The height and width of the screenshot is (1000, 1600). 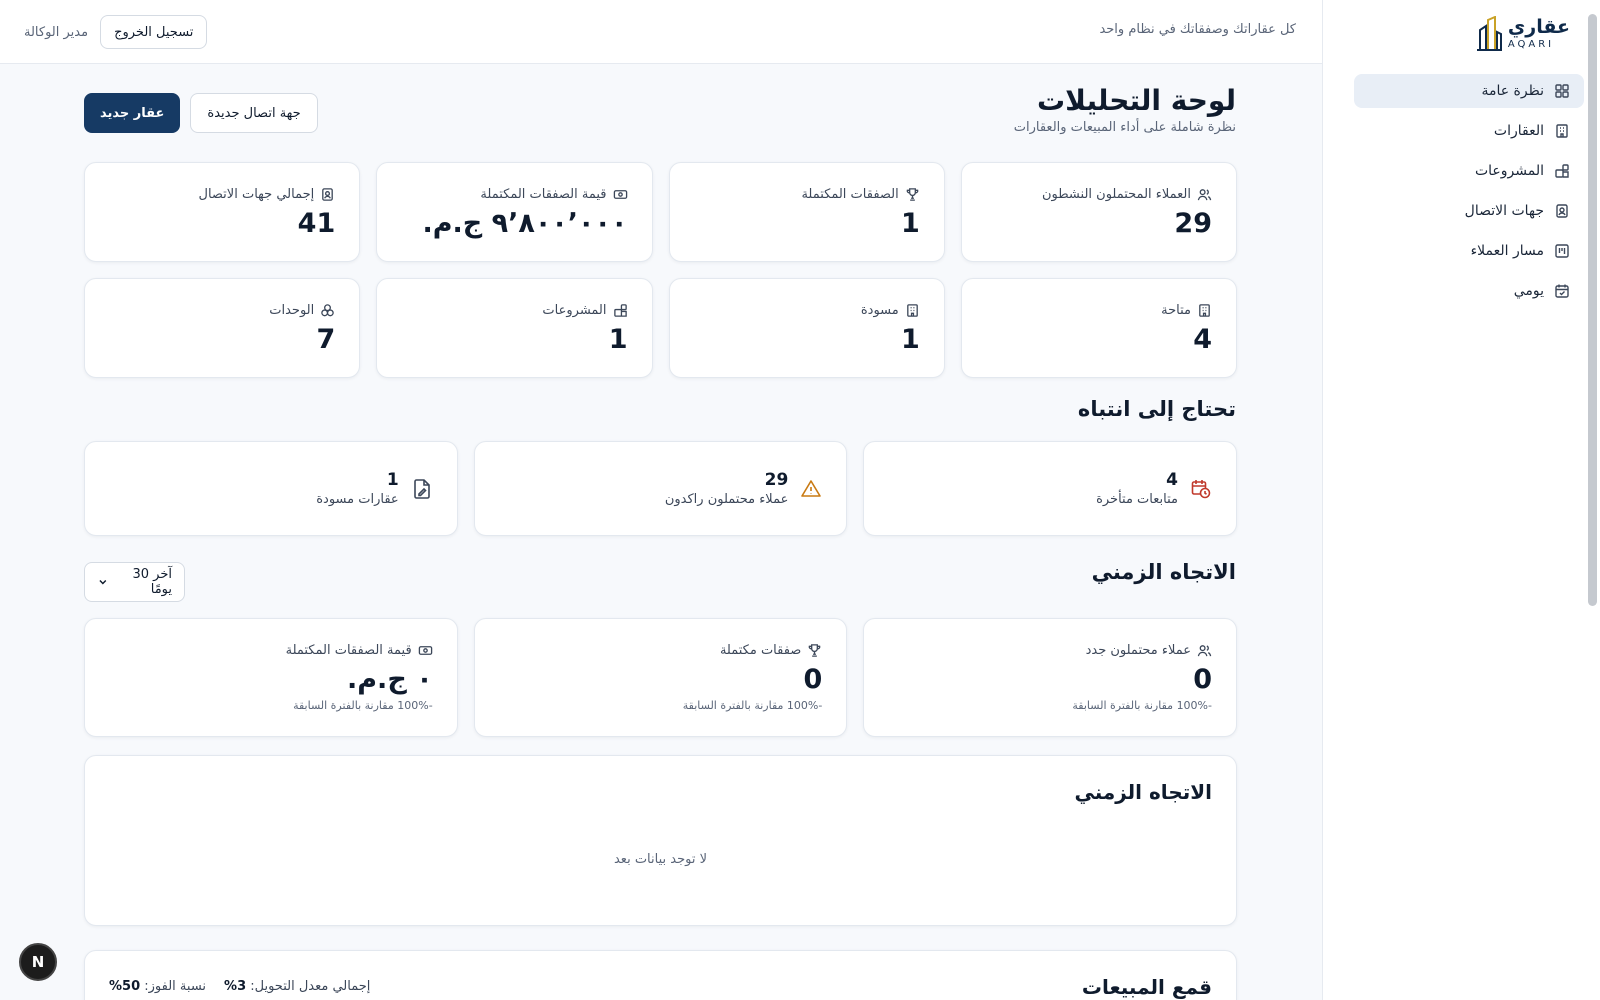 What do you see at coordinates (297, 986) in the screenshot?
I see `conversion-rate: إجمالي معدل التحويل: 3%` at bounding box center [297, 986].